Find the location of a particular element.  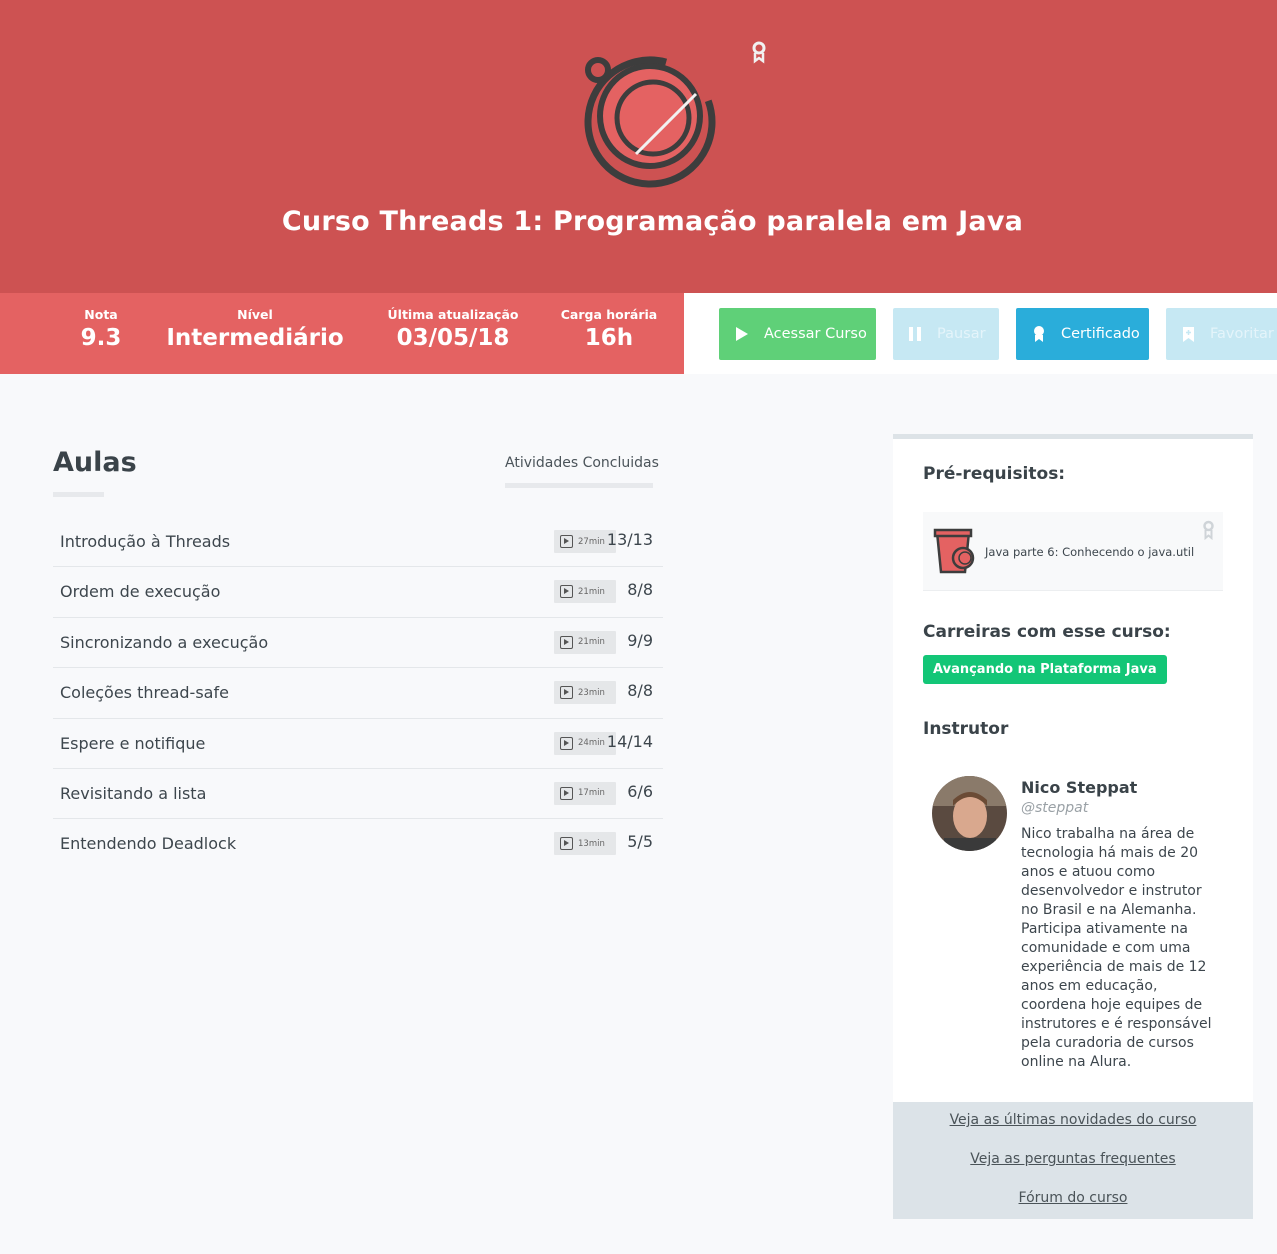

instructor-avatar is located at coordinates (969, 813).